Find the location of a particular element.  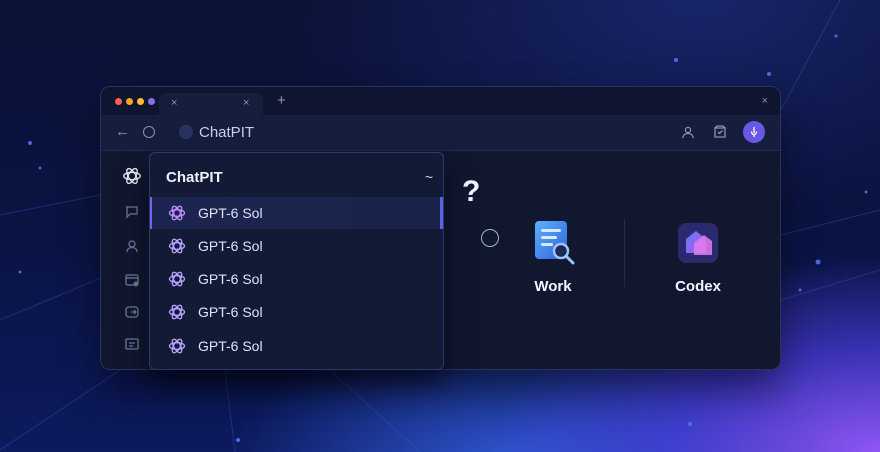

mic-icon is located at coordinates (754, 132).